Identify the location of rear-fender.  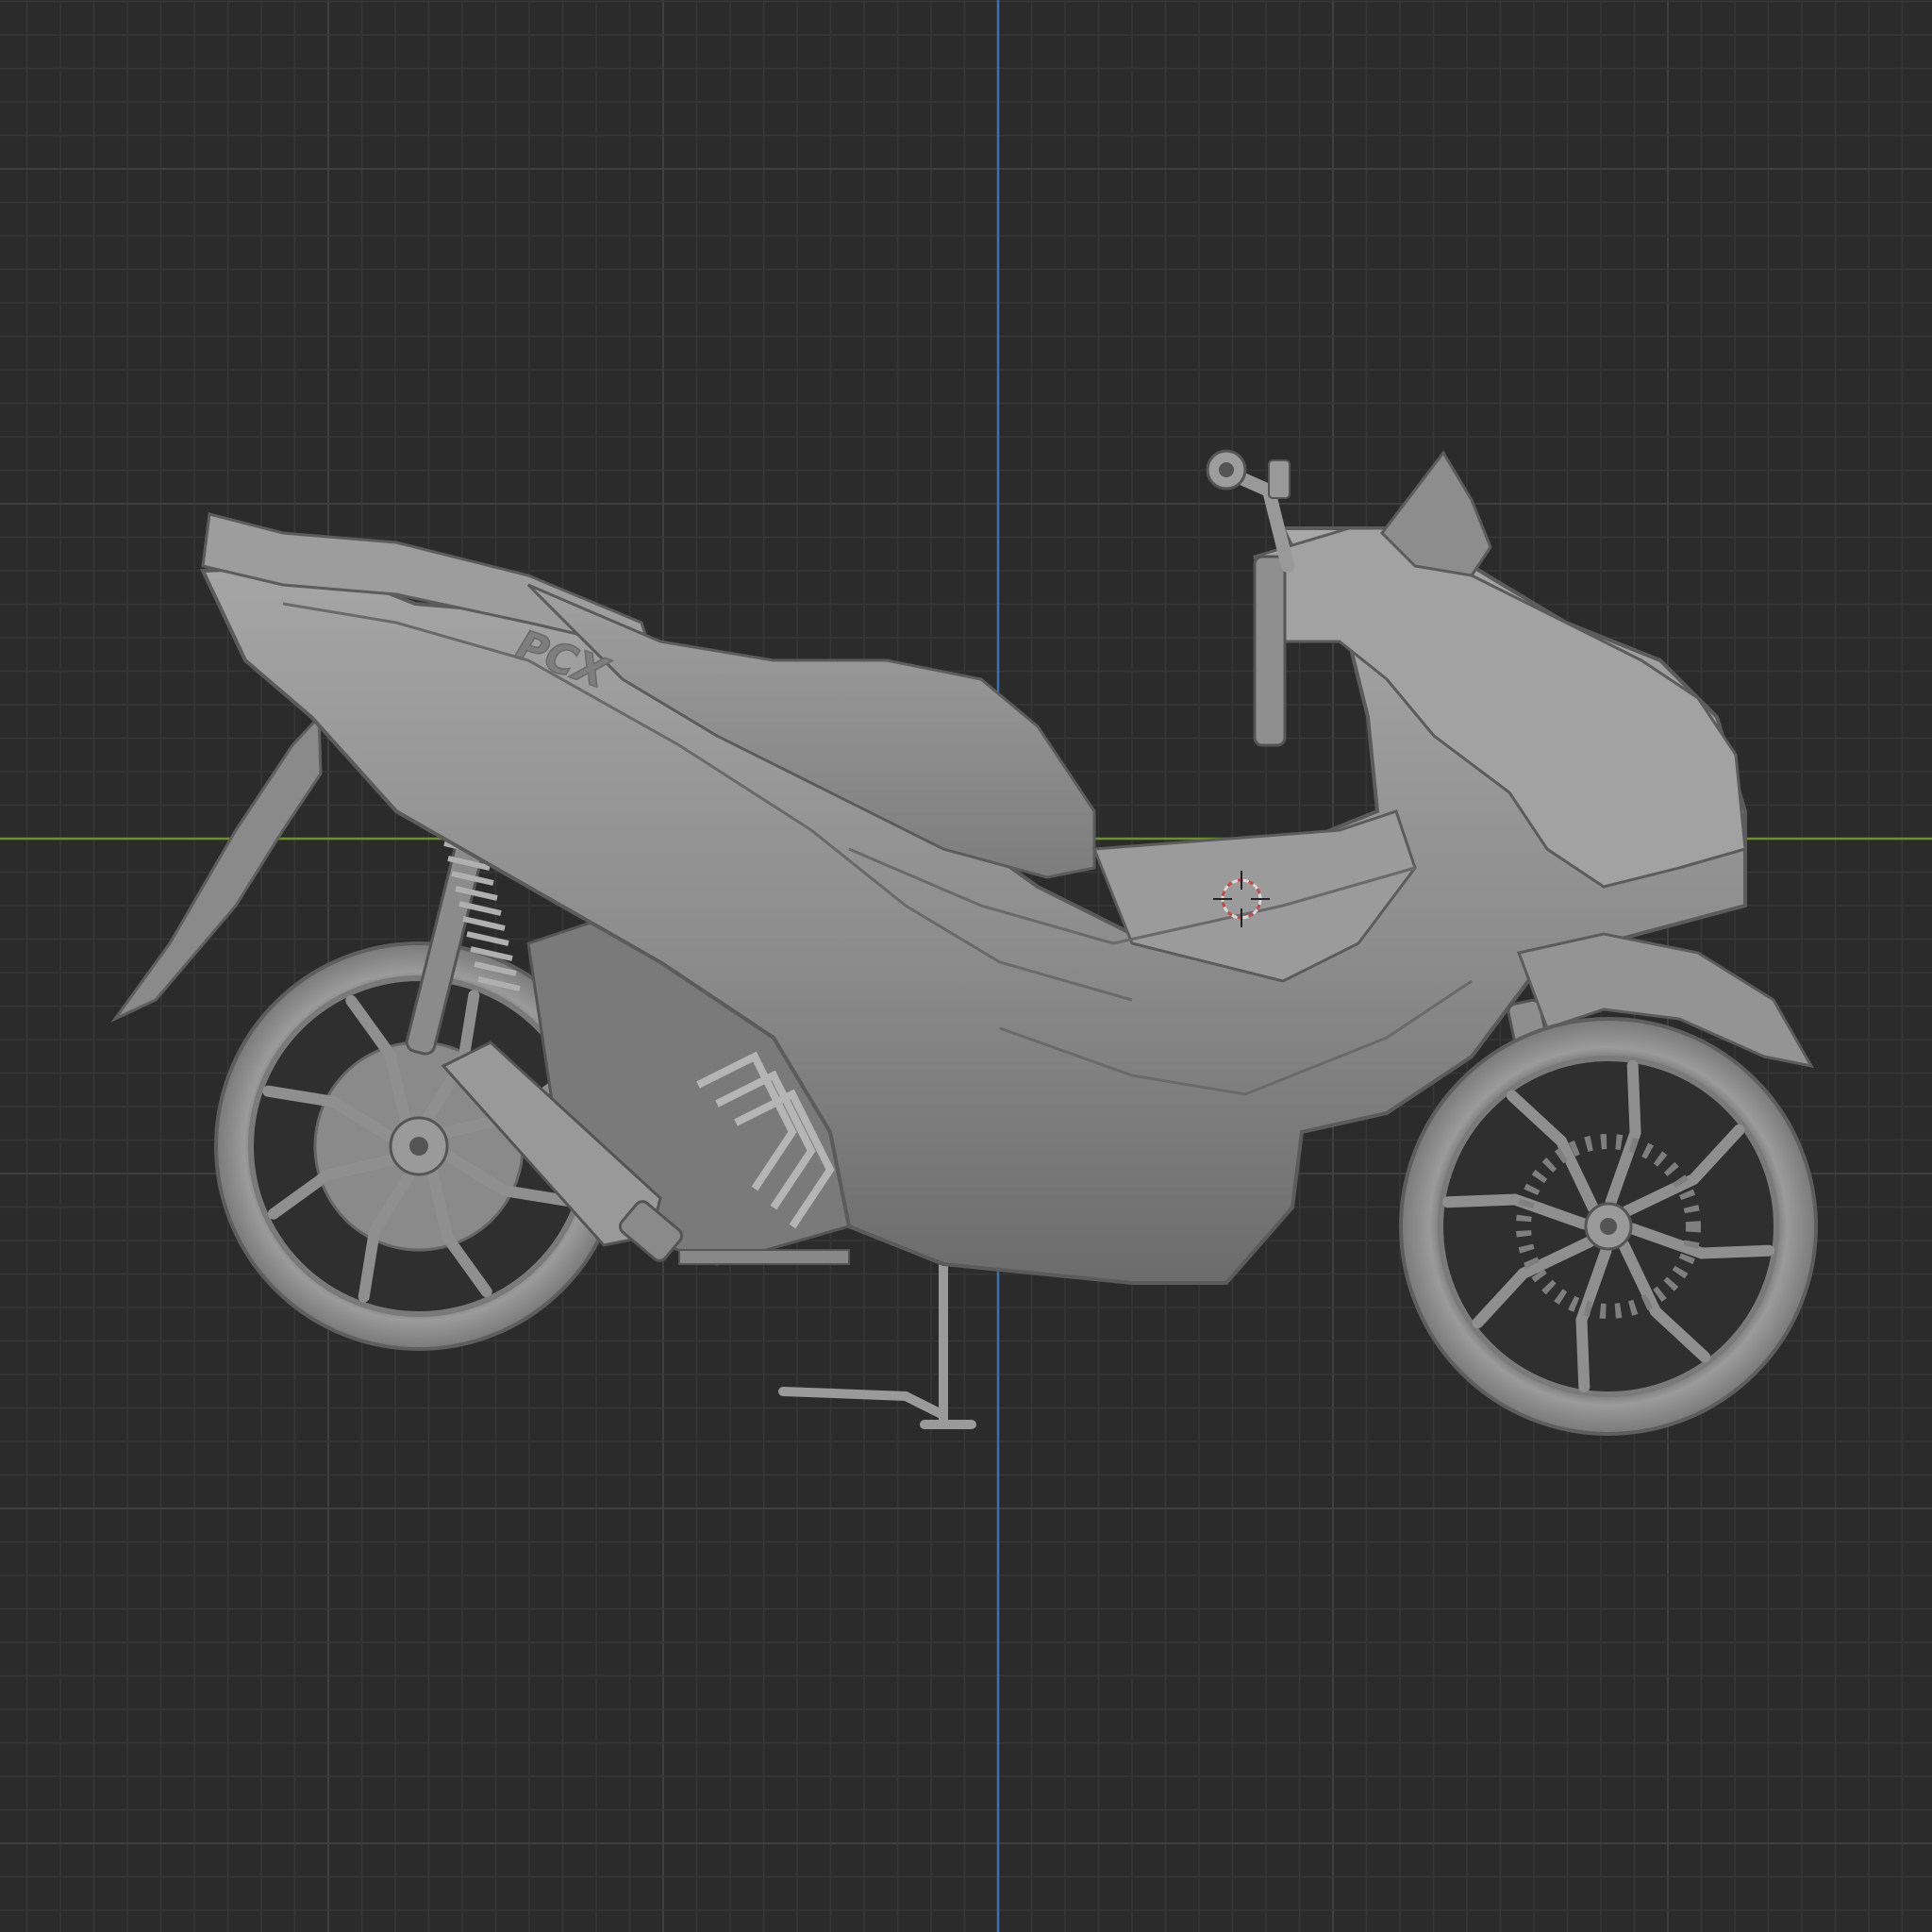
(217, 868).